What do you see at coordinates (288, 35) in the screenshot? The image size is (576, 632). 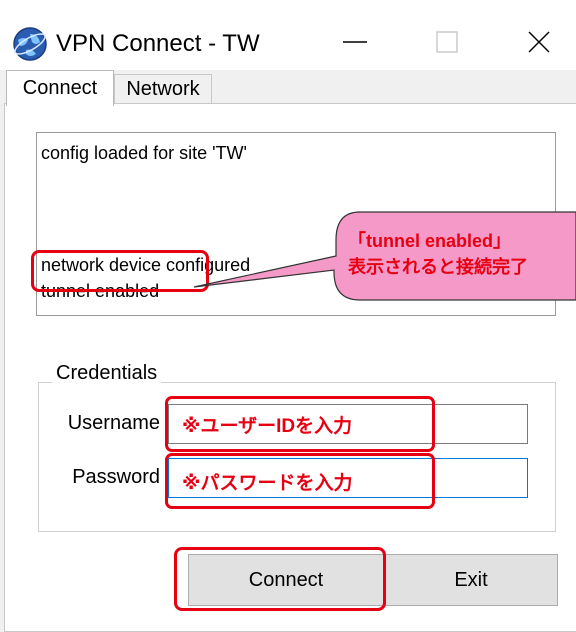 I see `title-bar: VPN Connect - TW` at bounding box center [288, 35].